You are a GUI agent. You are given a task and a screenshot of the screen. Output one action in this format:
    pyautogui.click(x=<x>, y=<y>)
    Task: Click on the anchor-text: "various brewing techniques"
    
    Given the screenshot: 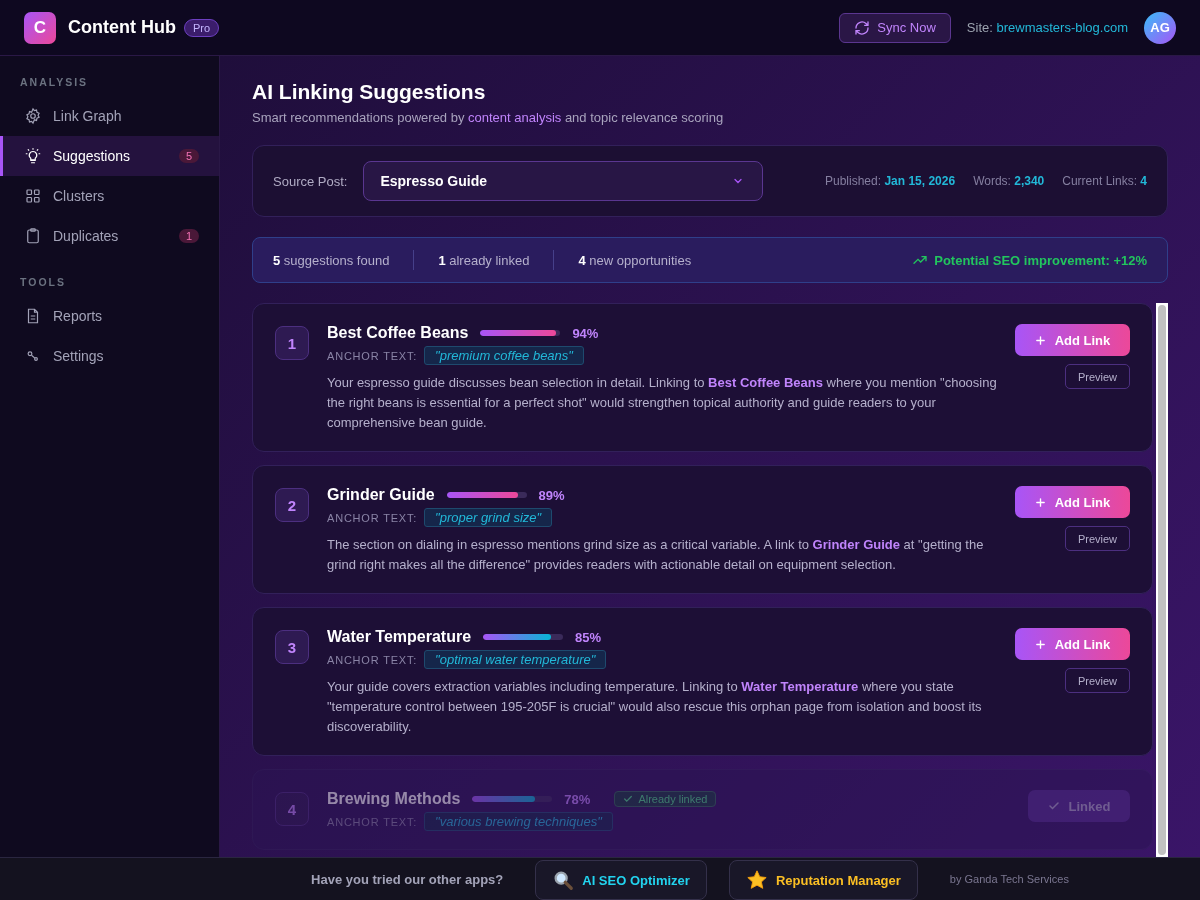 What is the action you would take?
    pyautogui.click(x=518, y=821)
    